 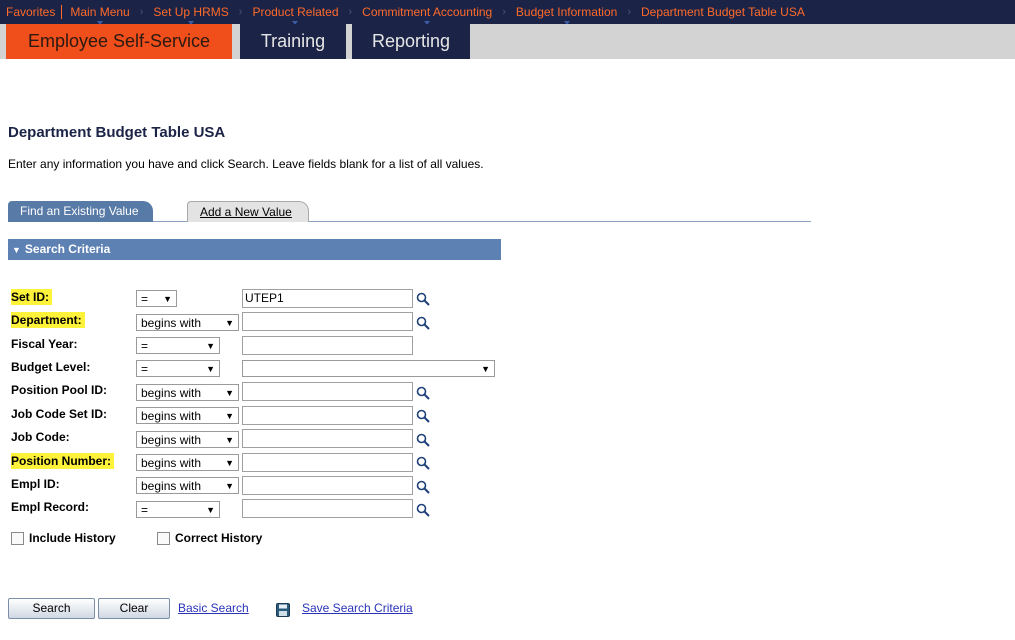 I want to click on correct-history-checkbox: Correct History, so click(x=209, y=538).